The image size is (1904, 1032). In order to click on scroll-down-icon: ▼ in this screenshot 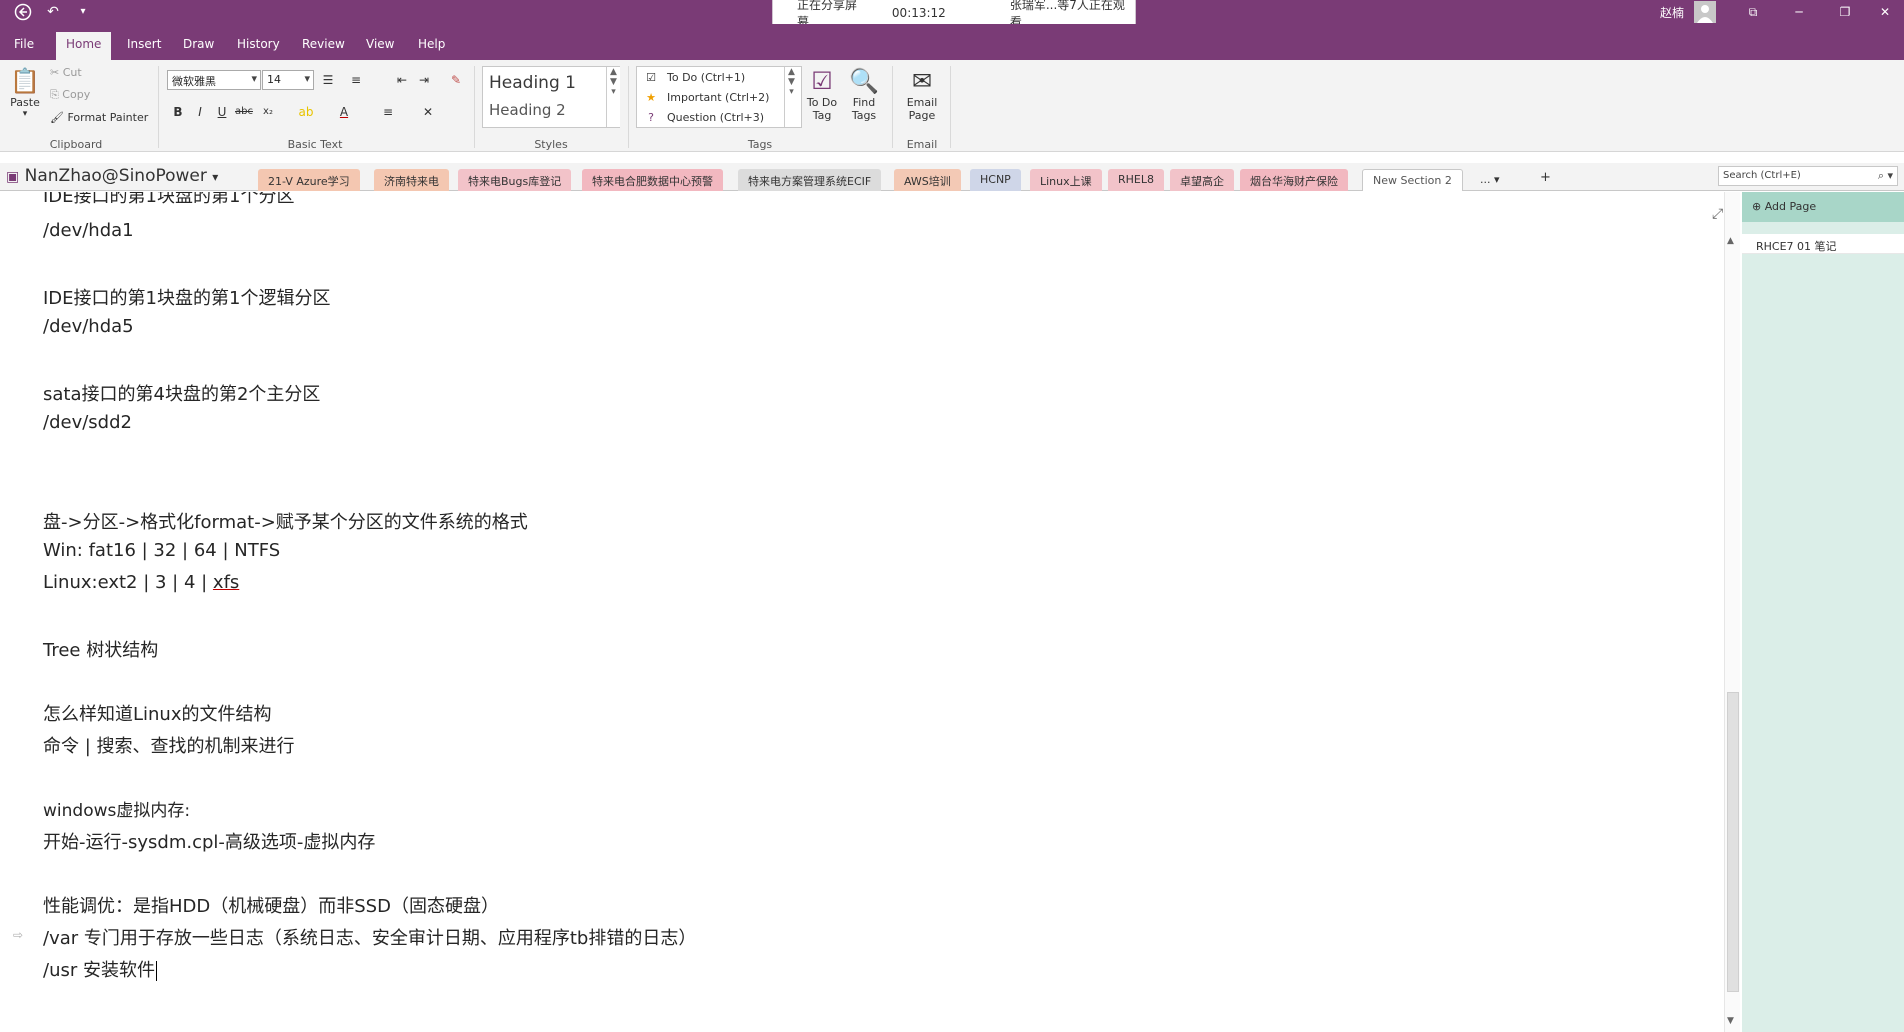, I will do `click(1730, 1021)`.